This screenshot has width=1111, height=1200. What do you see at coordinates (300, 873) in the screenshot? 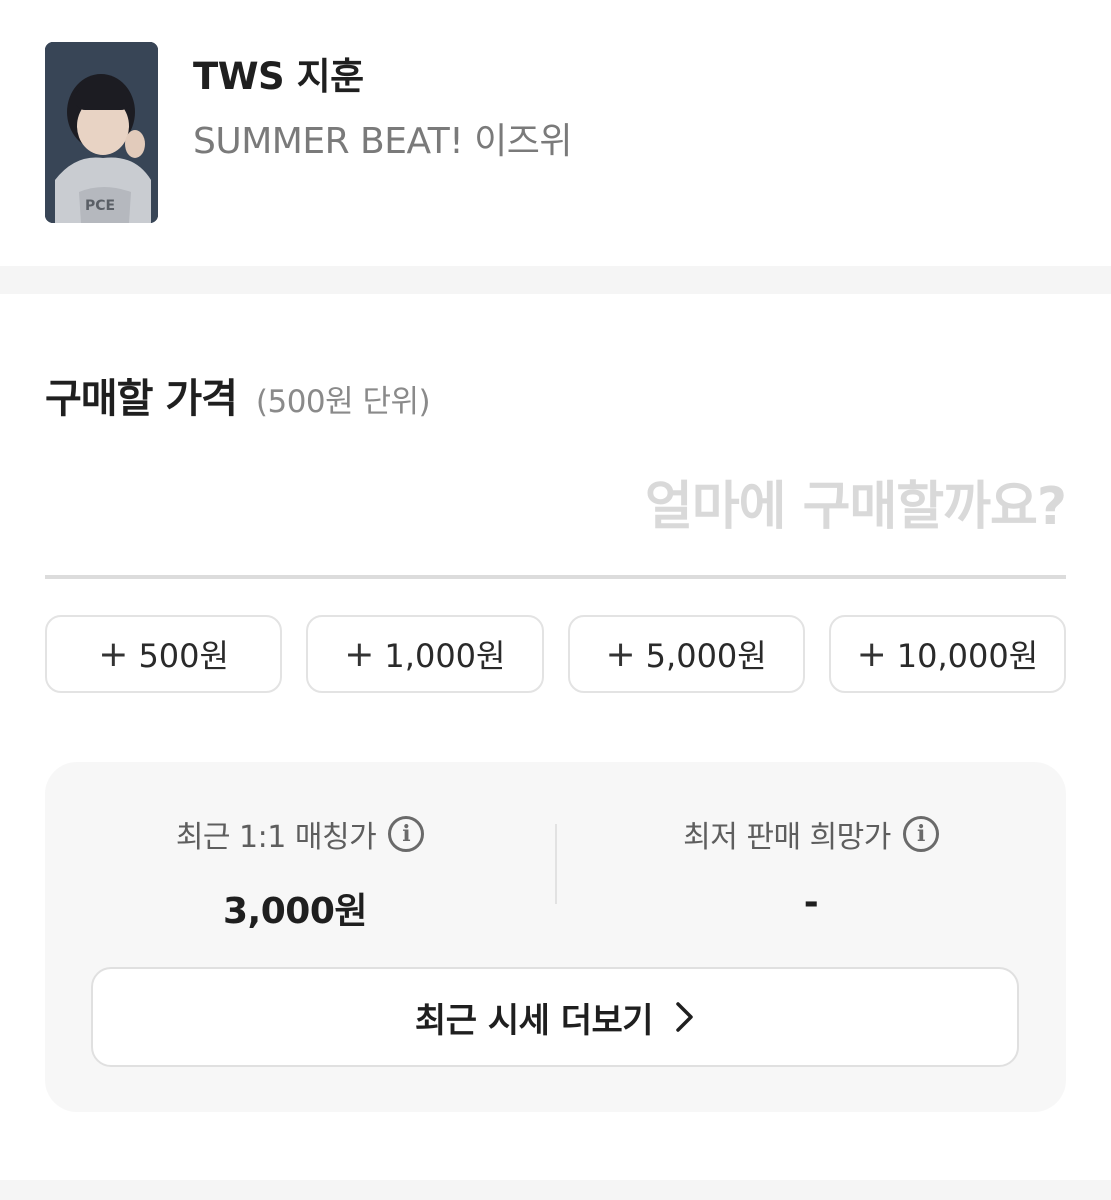
I see `recent-match-stat: 최근 1:1 매칭가 i 3,000원` at bounding box center [300, 873].